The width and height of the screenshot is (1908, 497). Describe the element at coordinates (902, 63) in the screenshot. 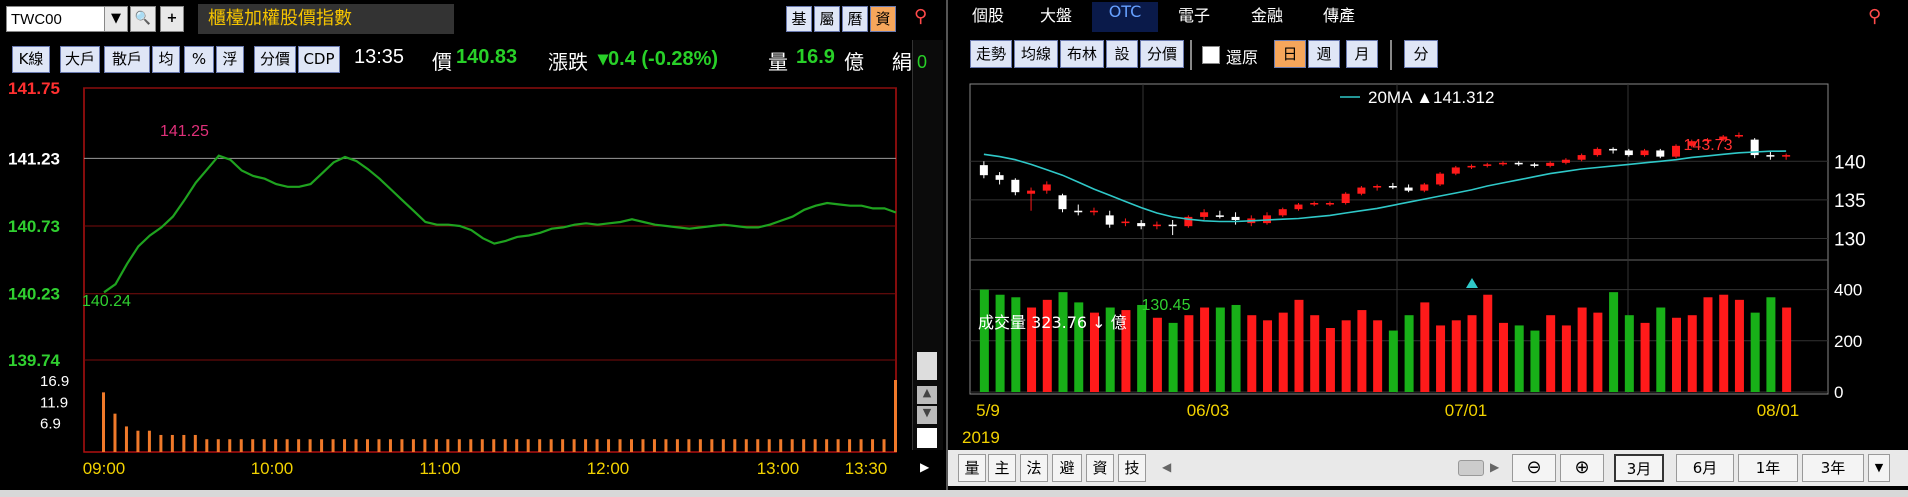

I see `trail-text: 絹` at that location.